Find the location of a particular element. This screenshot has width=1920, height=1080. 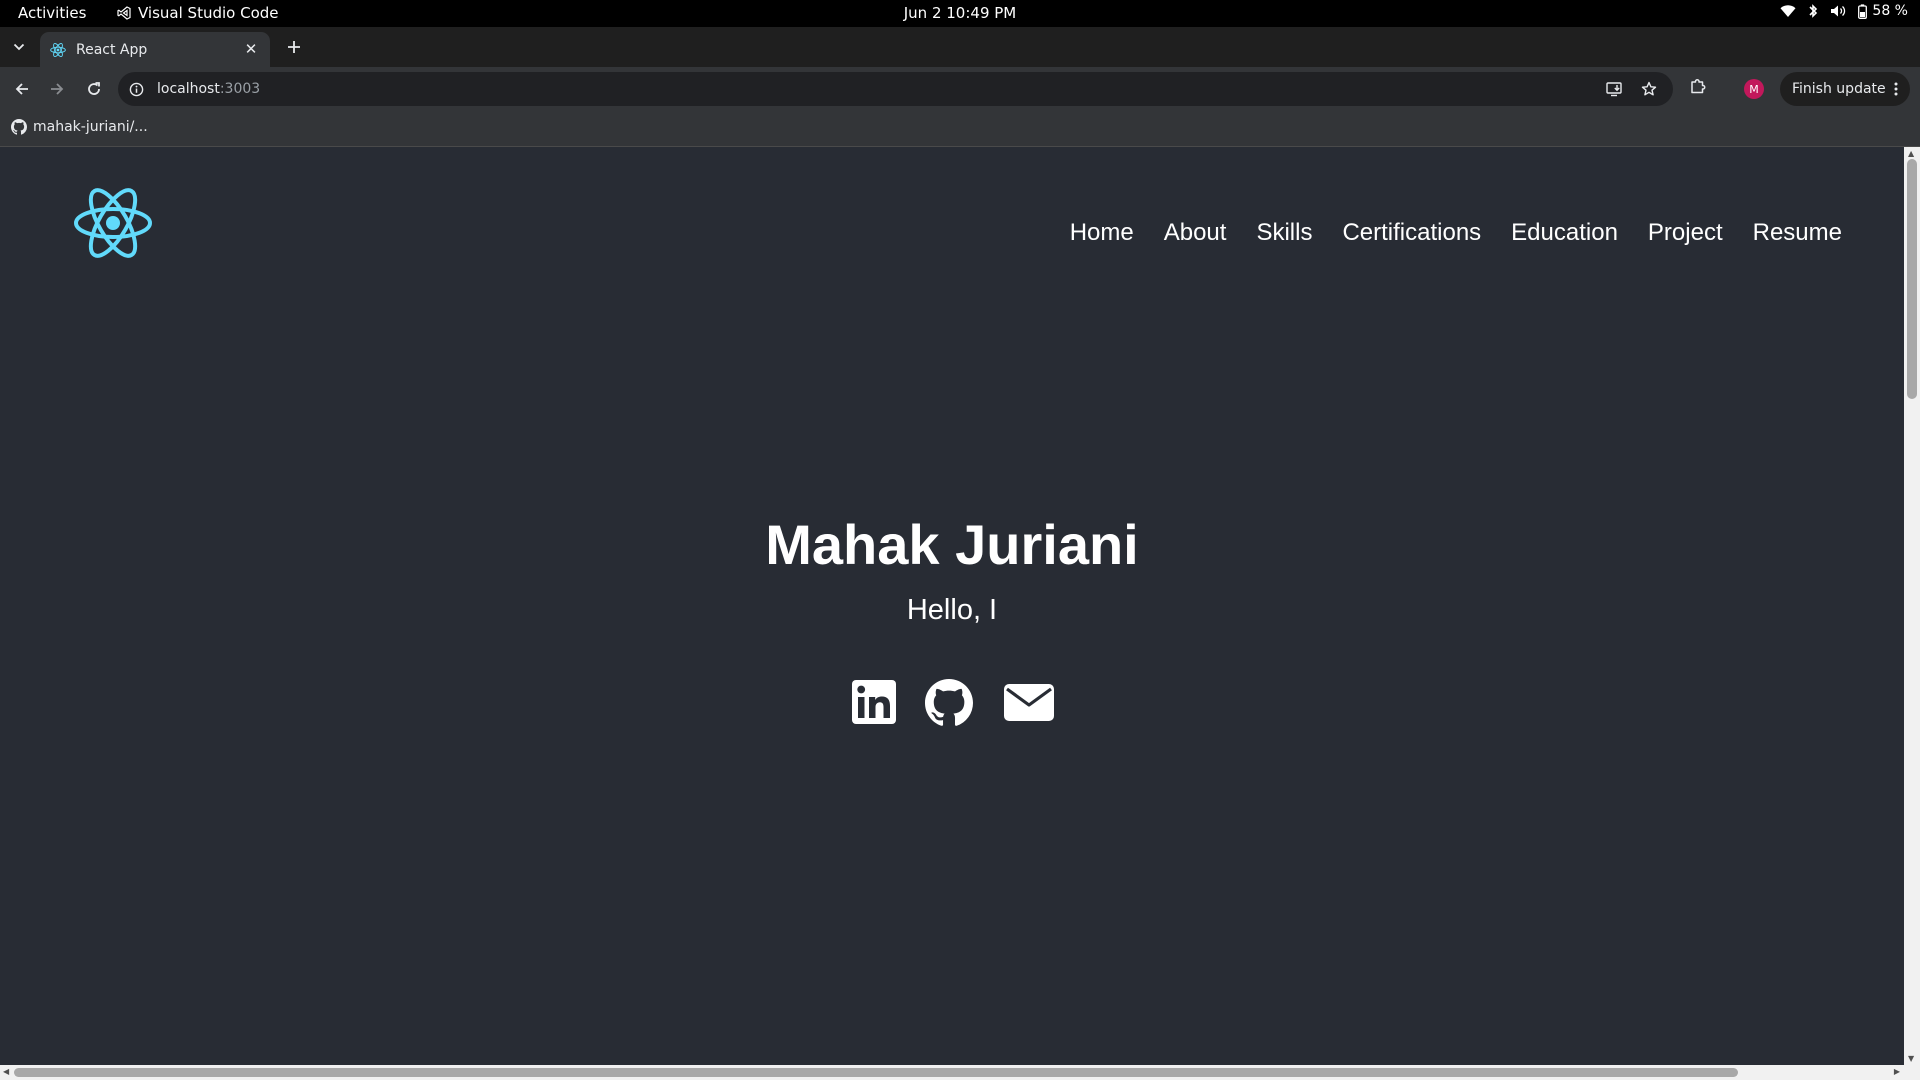

horizontal-scrollbar: ◀ ▶ is located at coordinates (960, 1072).